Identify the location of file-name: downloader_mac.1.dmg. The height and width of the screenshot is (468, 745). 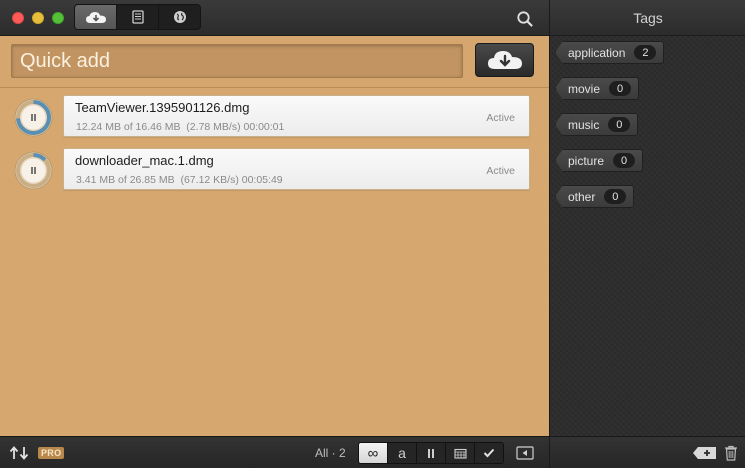
(144, 160).